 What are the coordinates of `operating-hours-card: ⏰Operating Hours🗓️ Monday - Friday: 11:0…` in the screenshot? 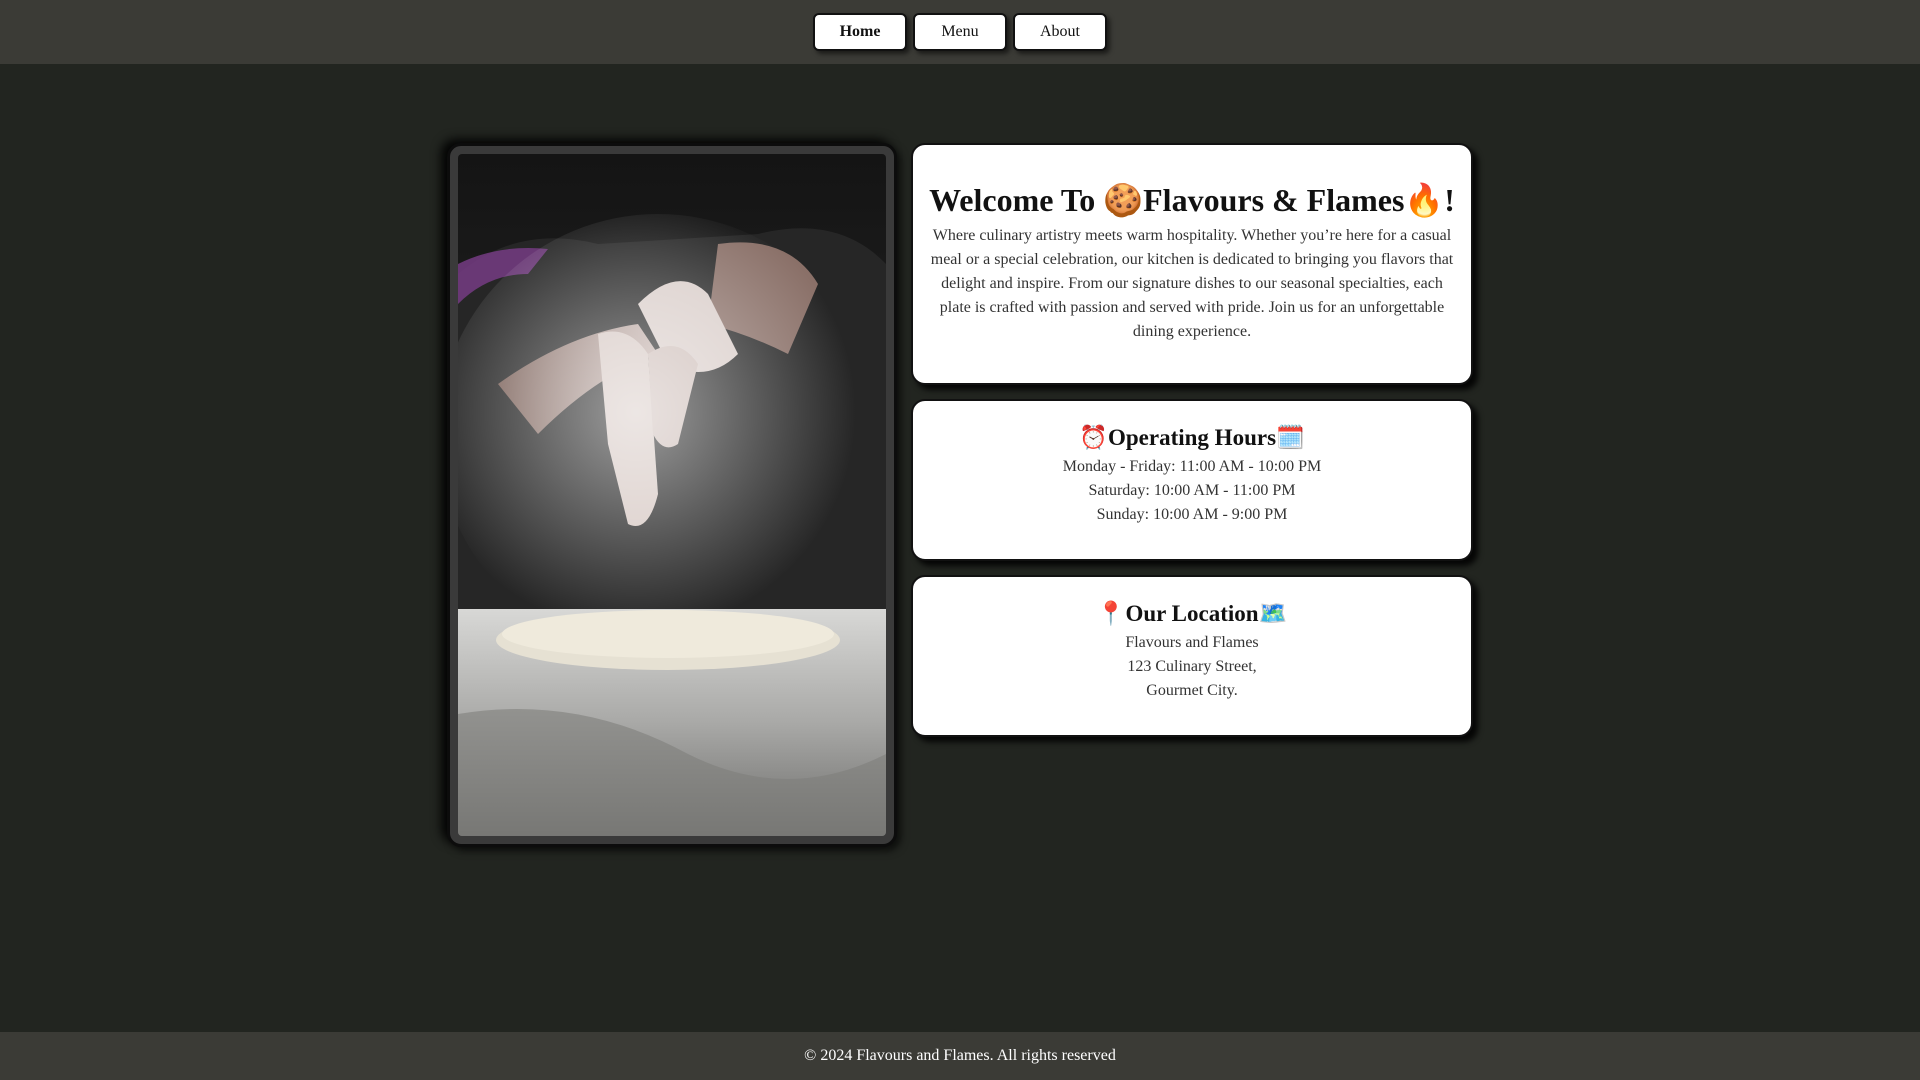 It's located at (1192, 480).